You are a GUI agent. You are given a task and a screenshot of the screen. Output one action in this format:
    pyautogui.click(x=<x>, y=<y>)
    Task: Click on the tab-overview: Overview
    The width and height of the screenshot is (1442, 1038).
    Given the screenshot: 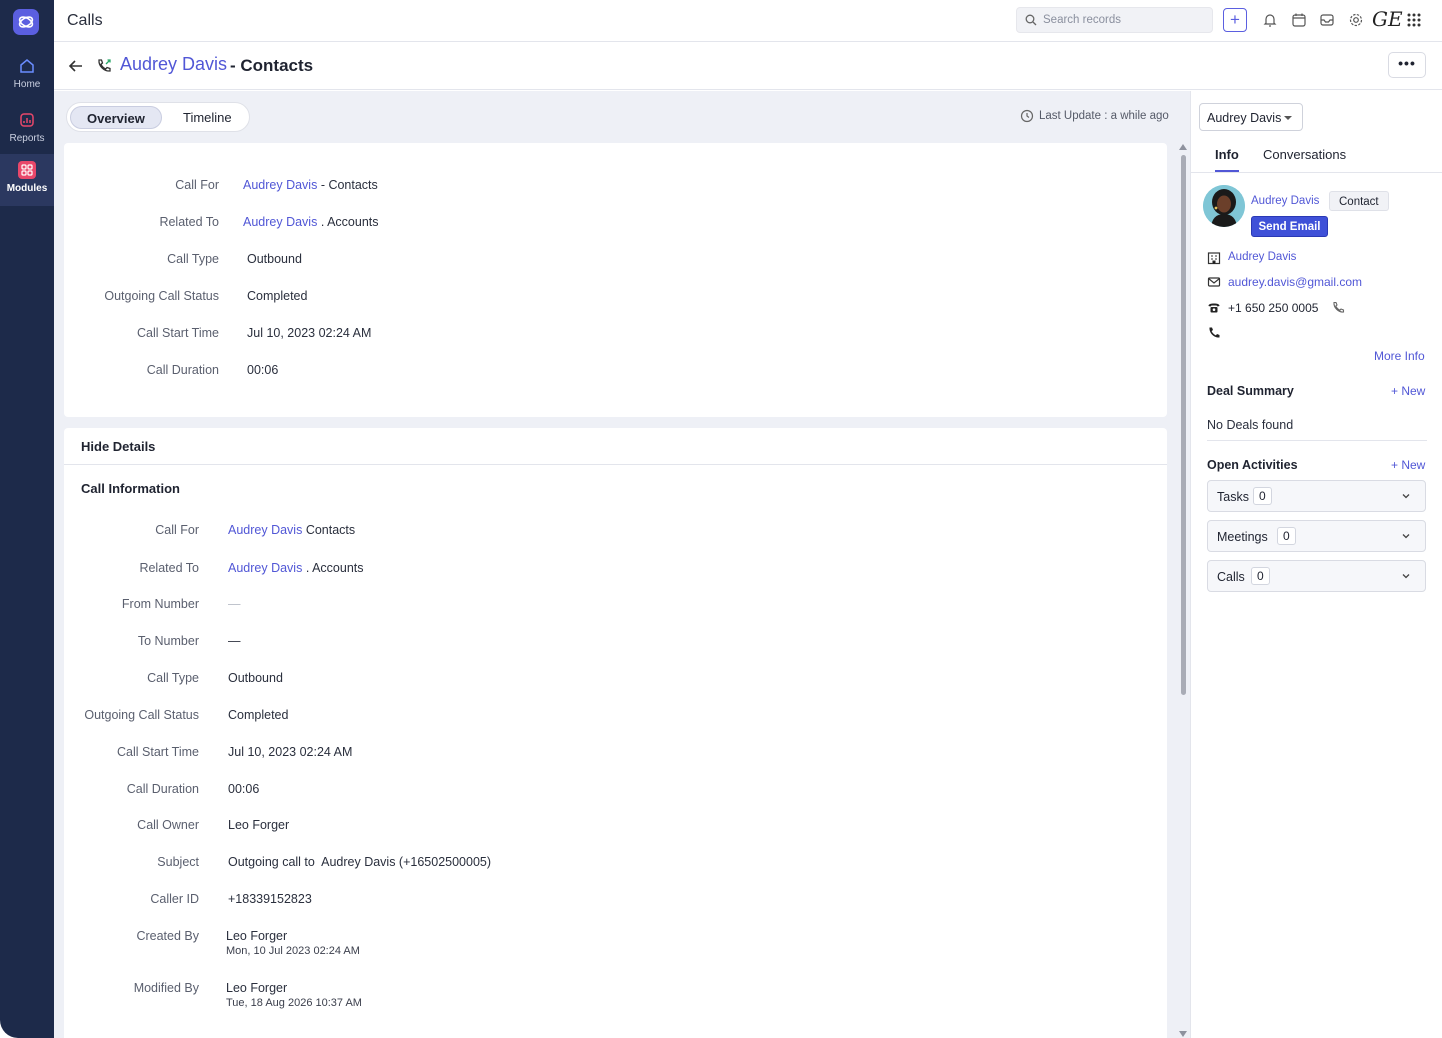 What is the action you would take?
    pyautogui.click(x=116, y=117)
    